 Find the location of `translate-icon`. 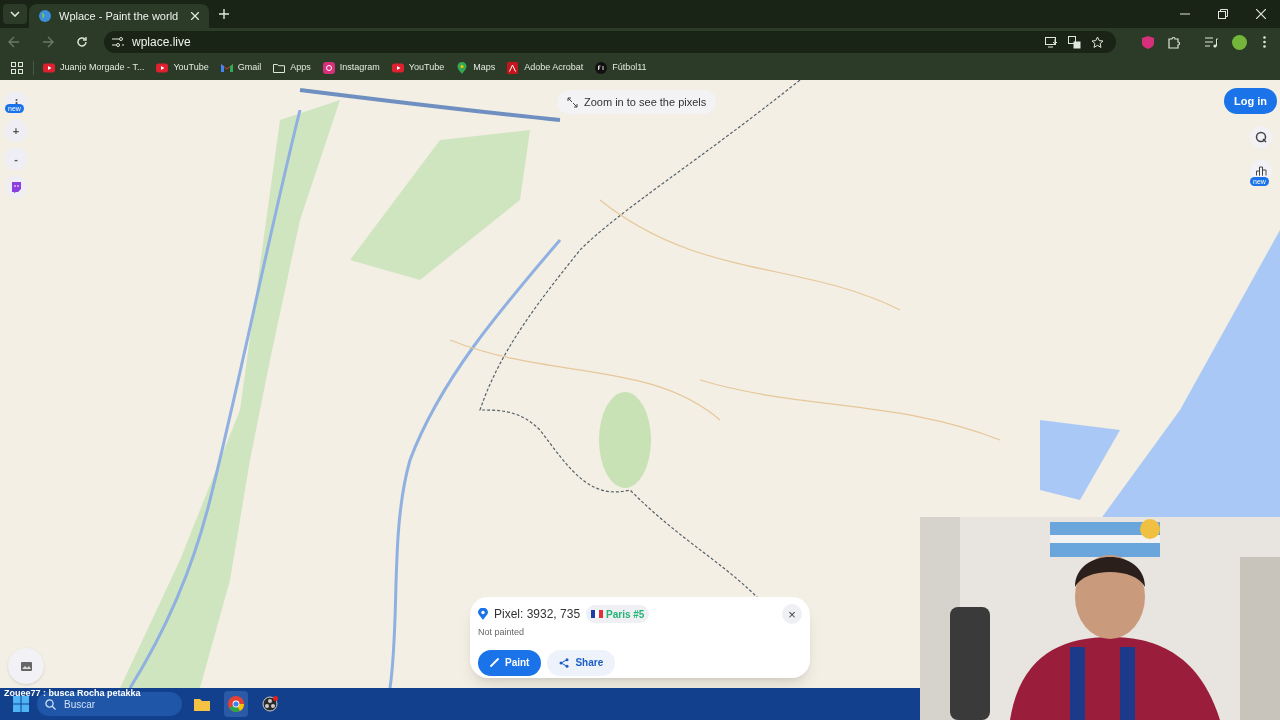

translate-icon is located at coordinates (1074, 42).